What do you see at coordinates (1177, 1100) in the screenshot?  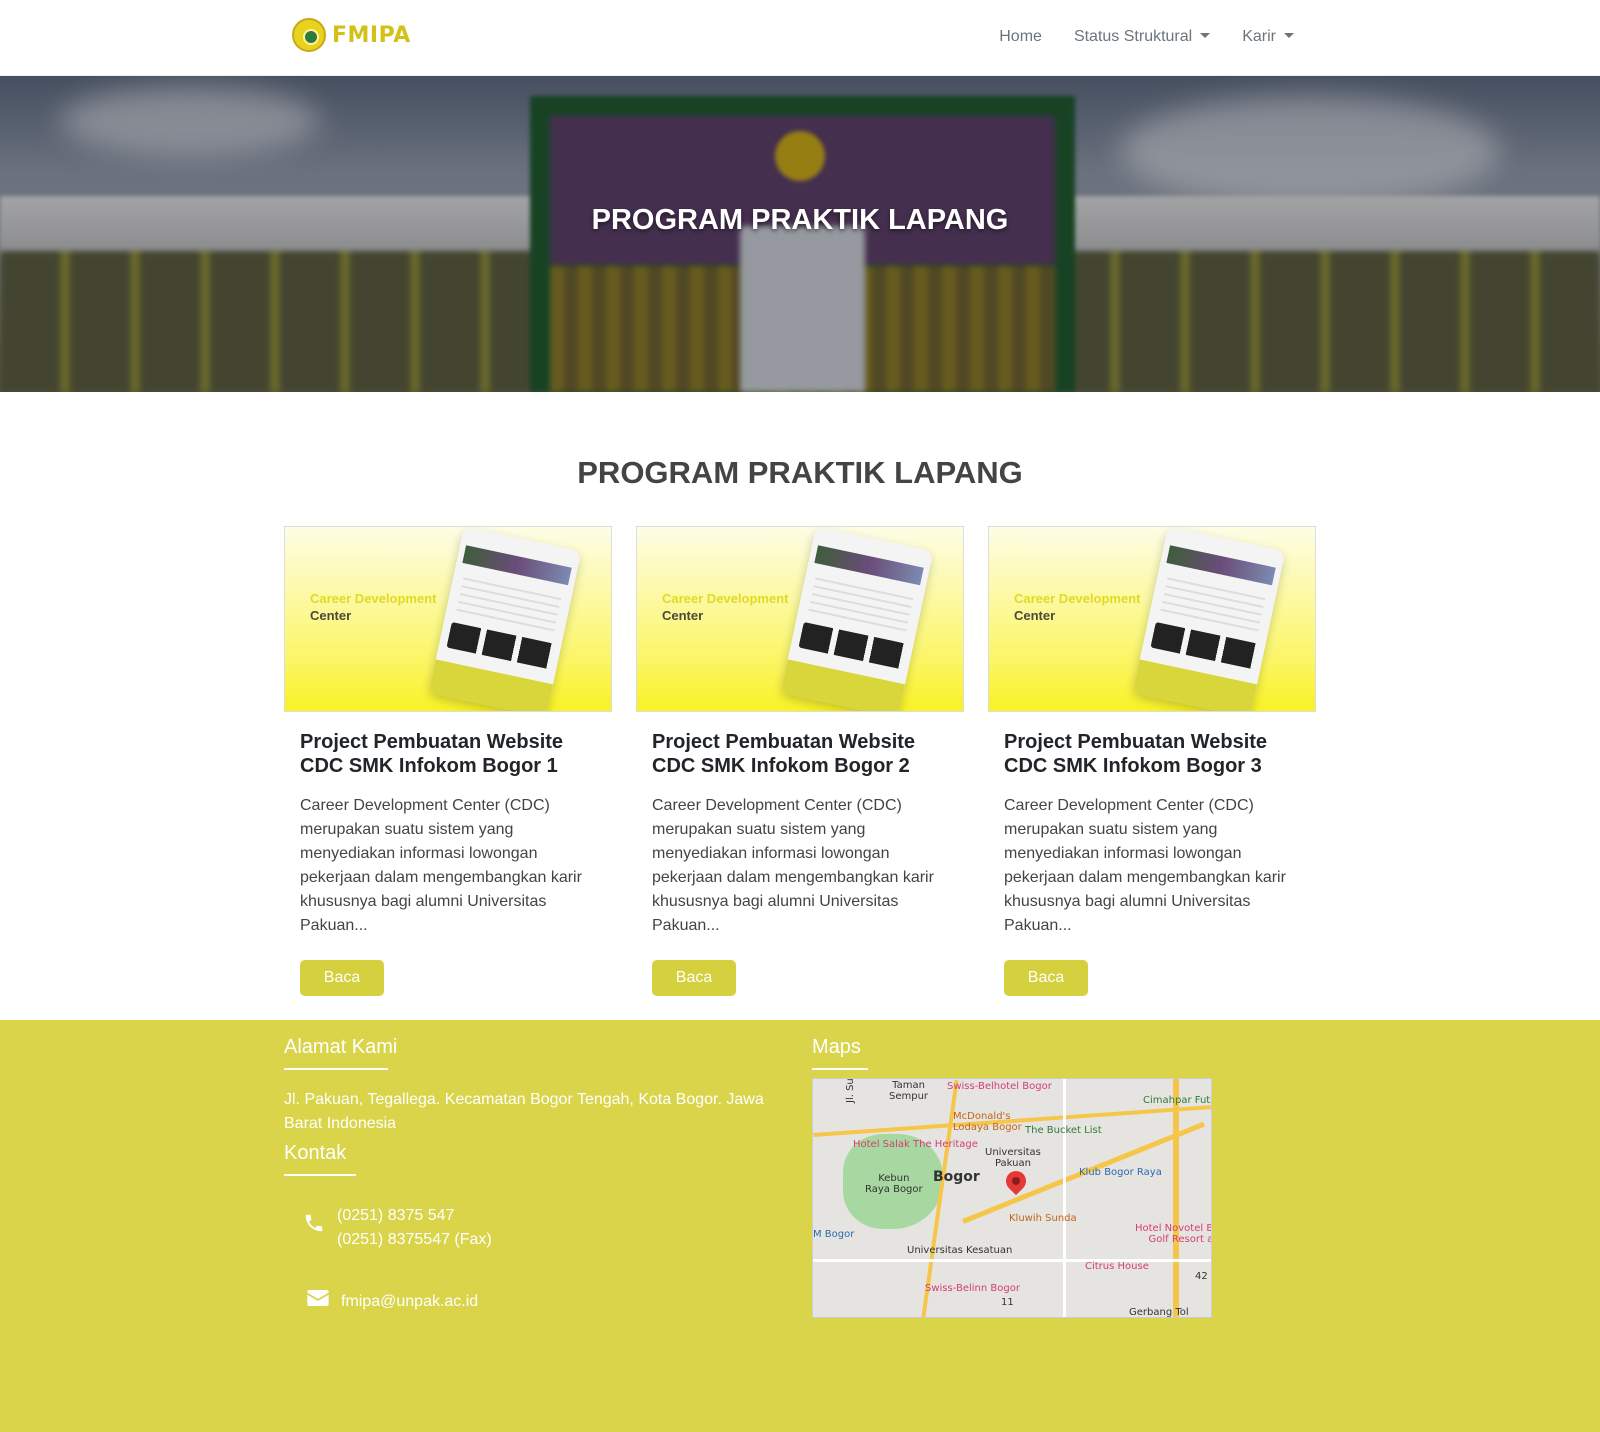 I see `map-label: Cimahpar Futs` at bounding box center [1177, 1100].